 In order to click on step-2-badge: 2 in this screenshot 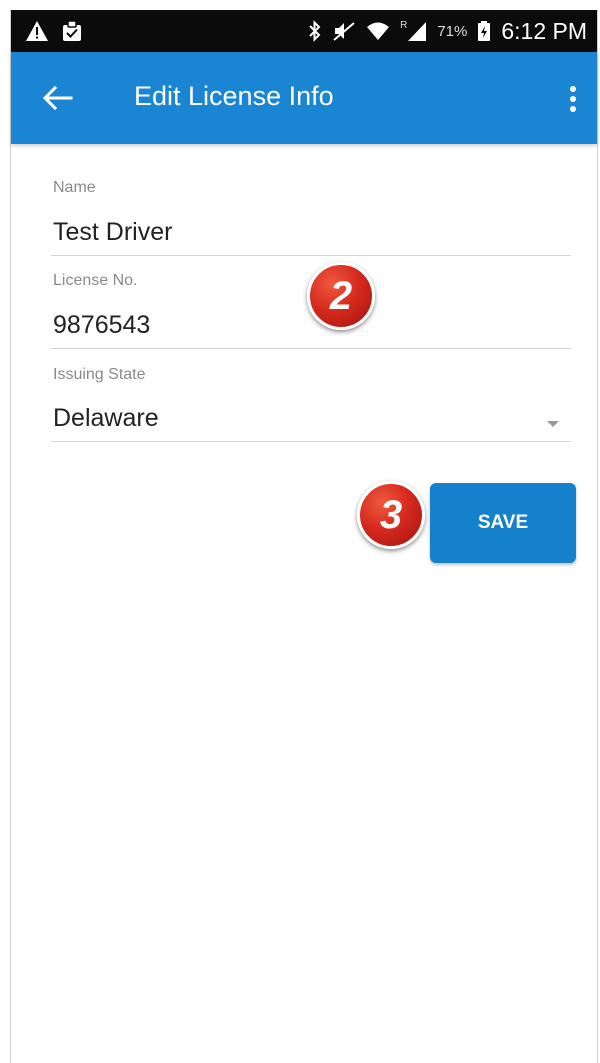, I will do `click(341, 296)`.